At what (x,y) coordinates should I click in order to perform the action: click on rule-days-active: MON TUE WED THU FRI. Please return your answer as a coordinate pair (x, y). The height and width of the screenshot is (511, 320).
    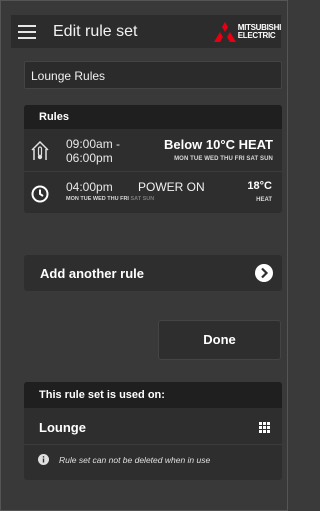
    Looking at the image, I should click on (97, 199).